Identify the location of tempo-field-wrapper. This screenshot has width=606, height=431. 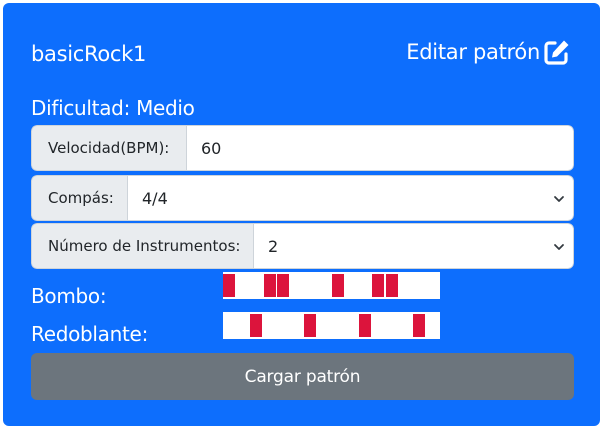
(380, 148).